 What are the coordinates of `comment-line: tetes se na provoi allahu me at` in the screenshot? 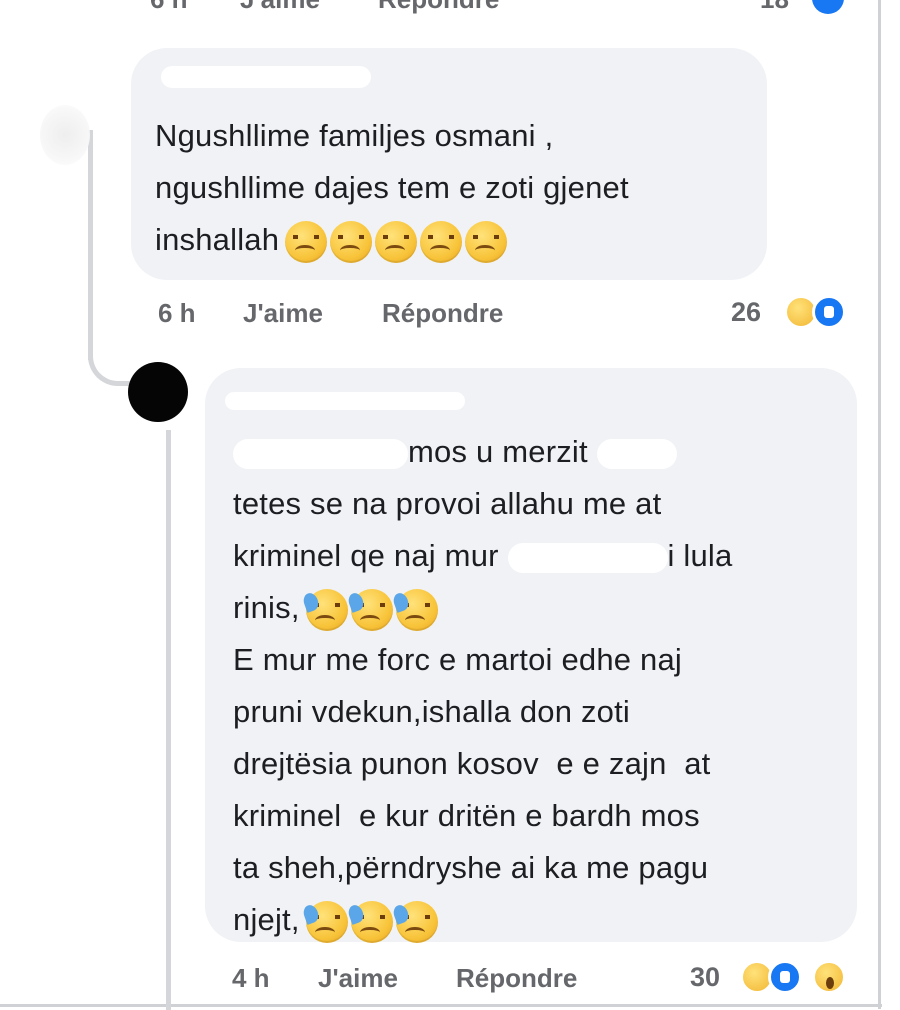 It's located at (447, 503).